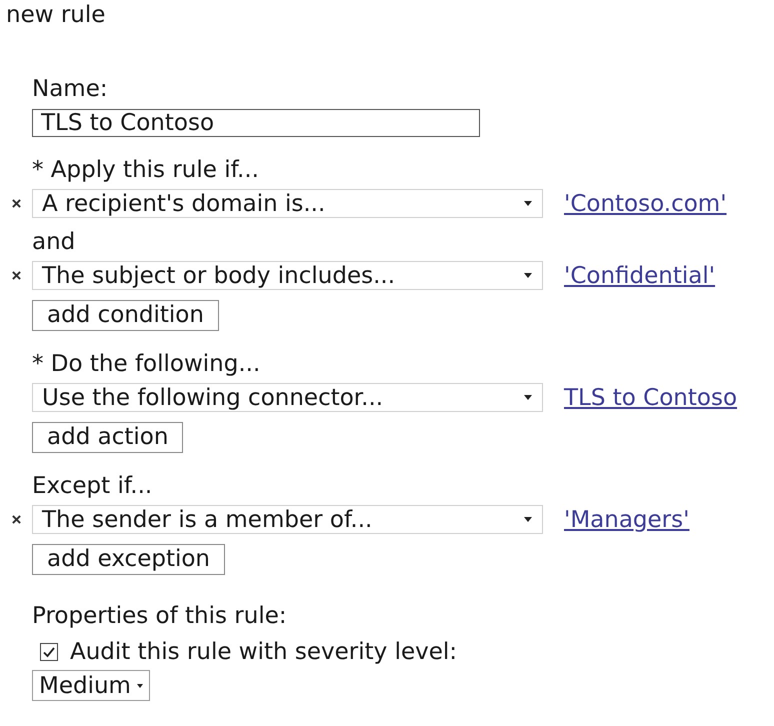 The width and height of the screenshot is (774, 726). I want to click on severity-dropdown: Medium, so click(91, 685).